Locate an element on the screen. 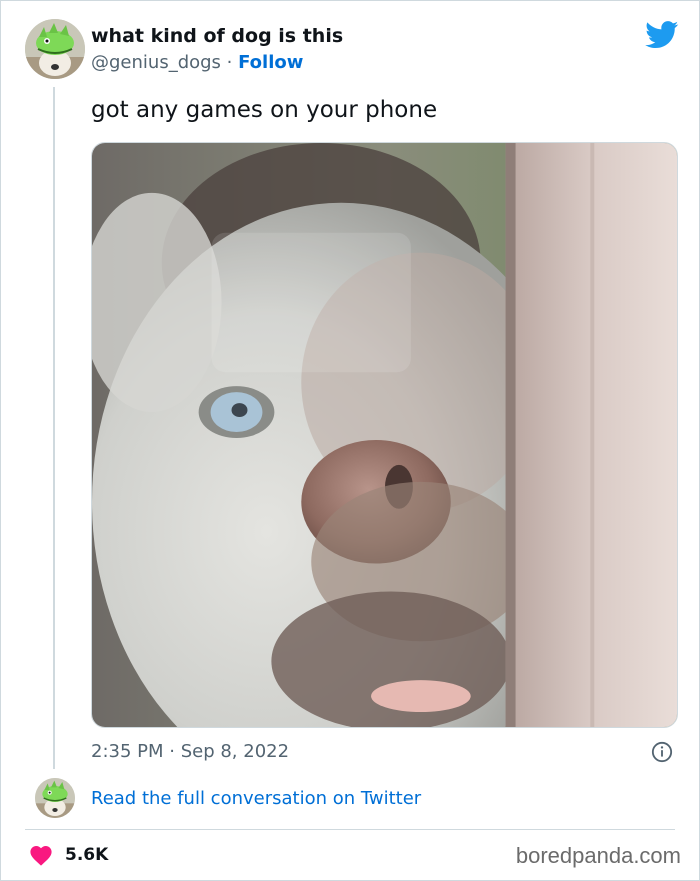 The image size is (700, 881). reply-avatar is located at coordinates (55, 798).